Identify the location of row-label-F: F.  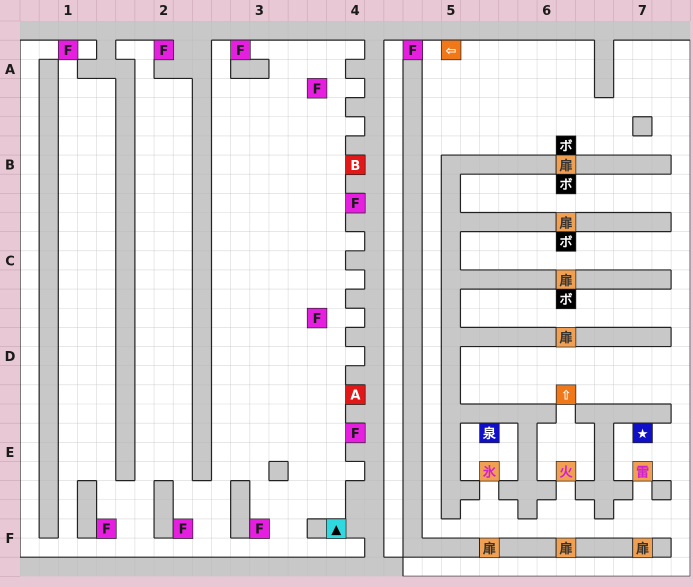
(10, 539).